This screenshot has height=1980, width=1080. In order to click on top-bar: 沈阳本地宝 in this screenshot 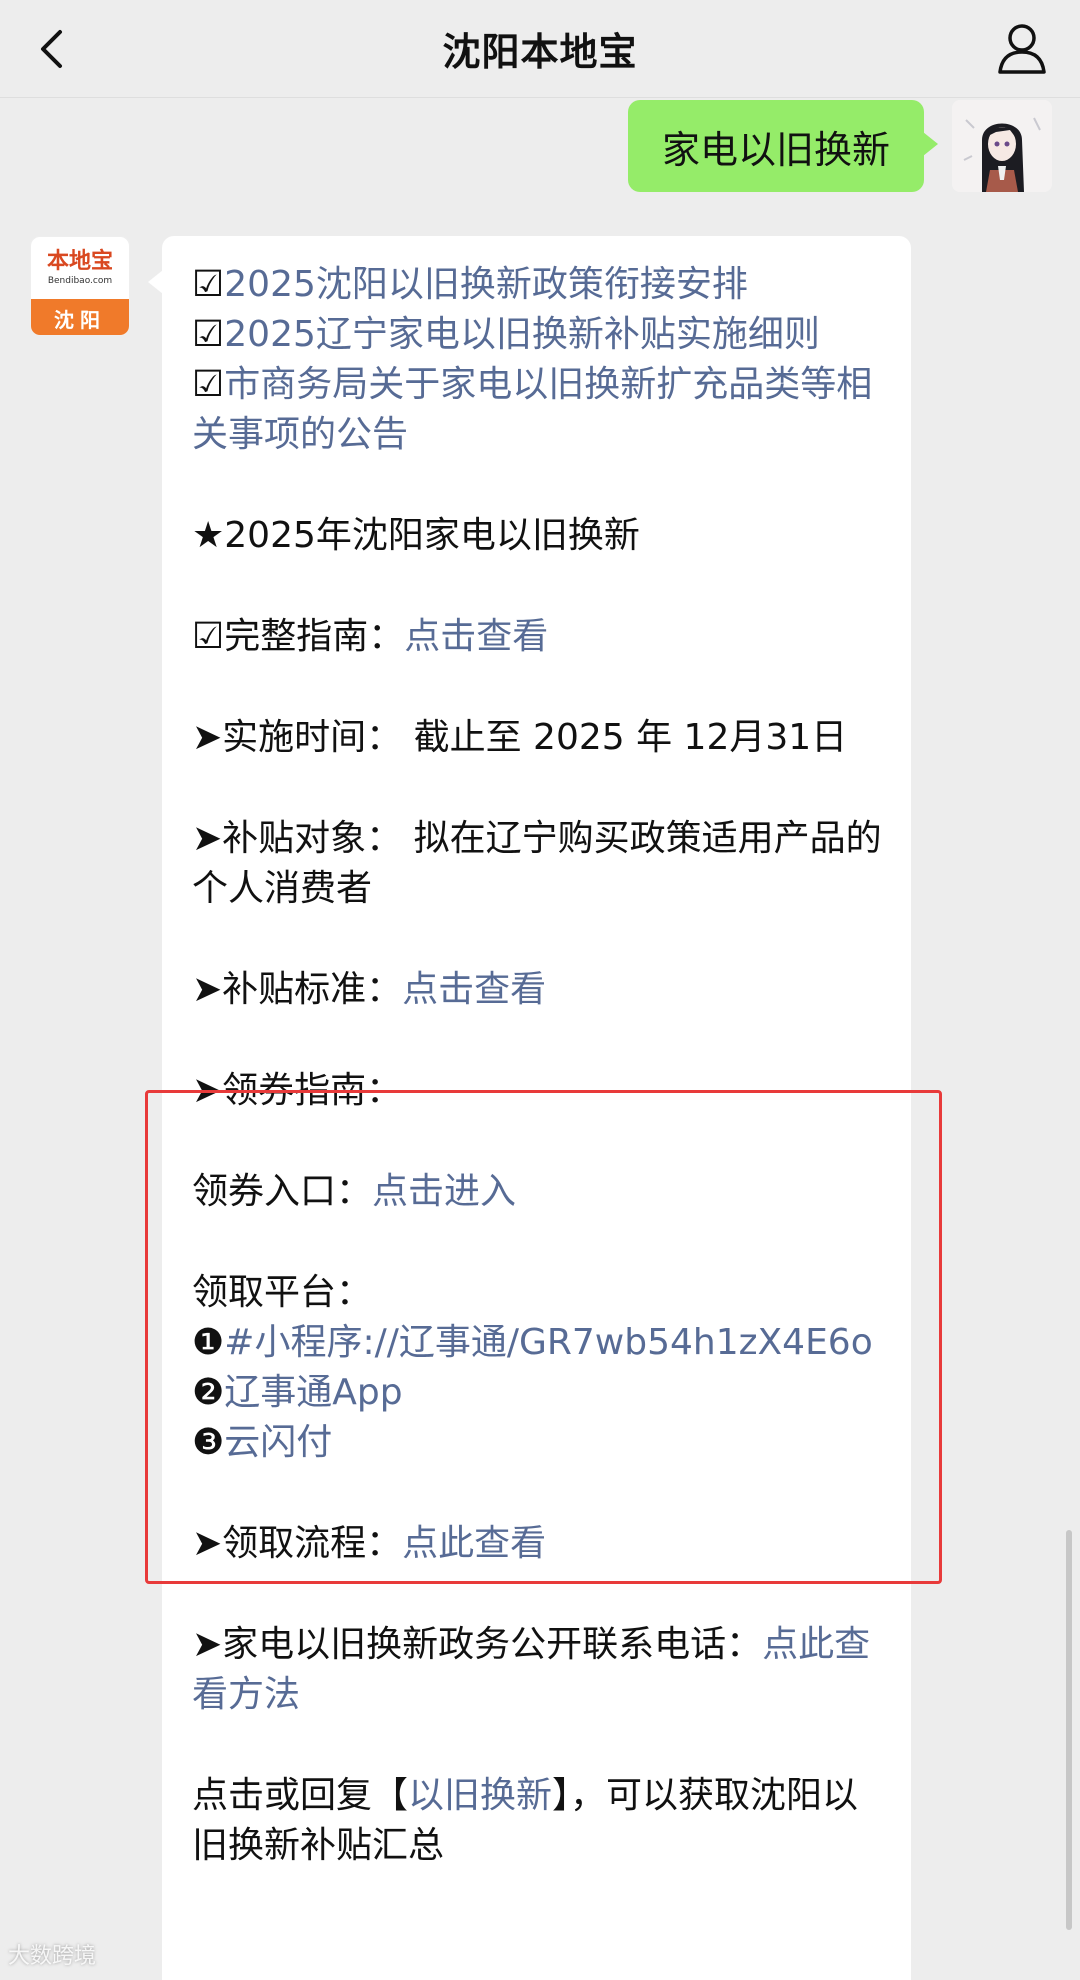, I will do `click(540, 49)`.